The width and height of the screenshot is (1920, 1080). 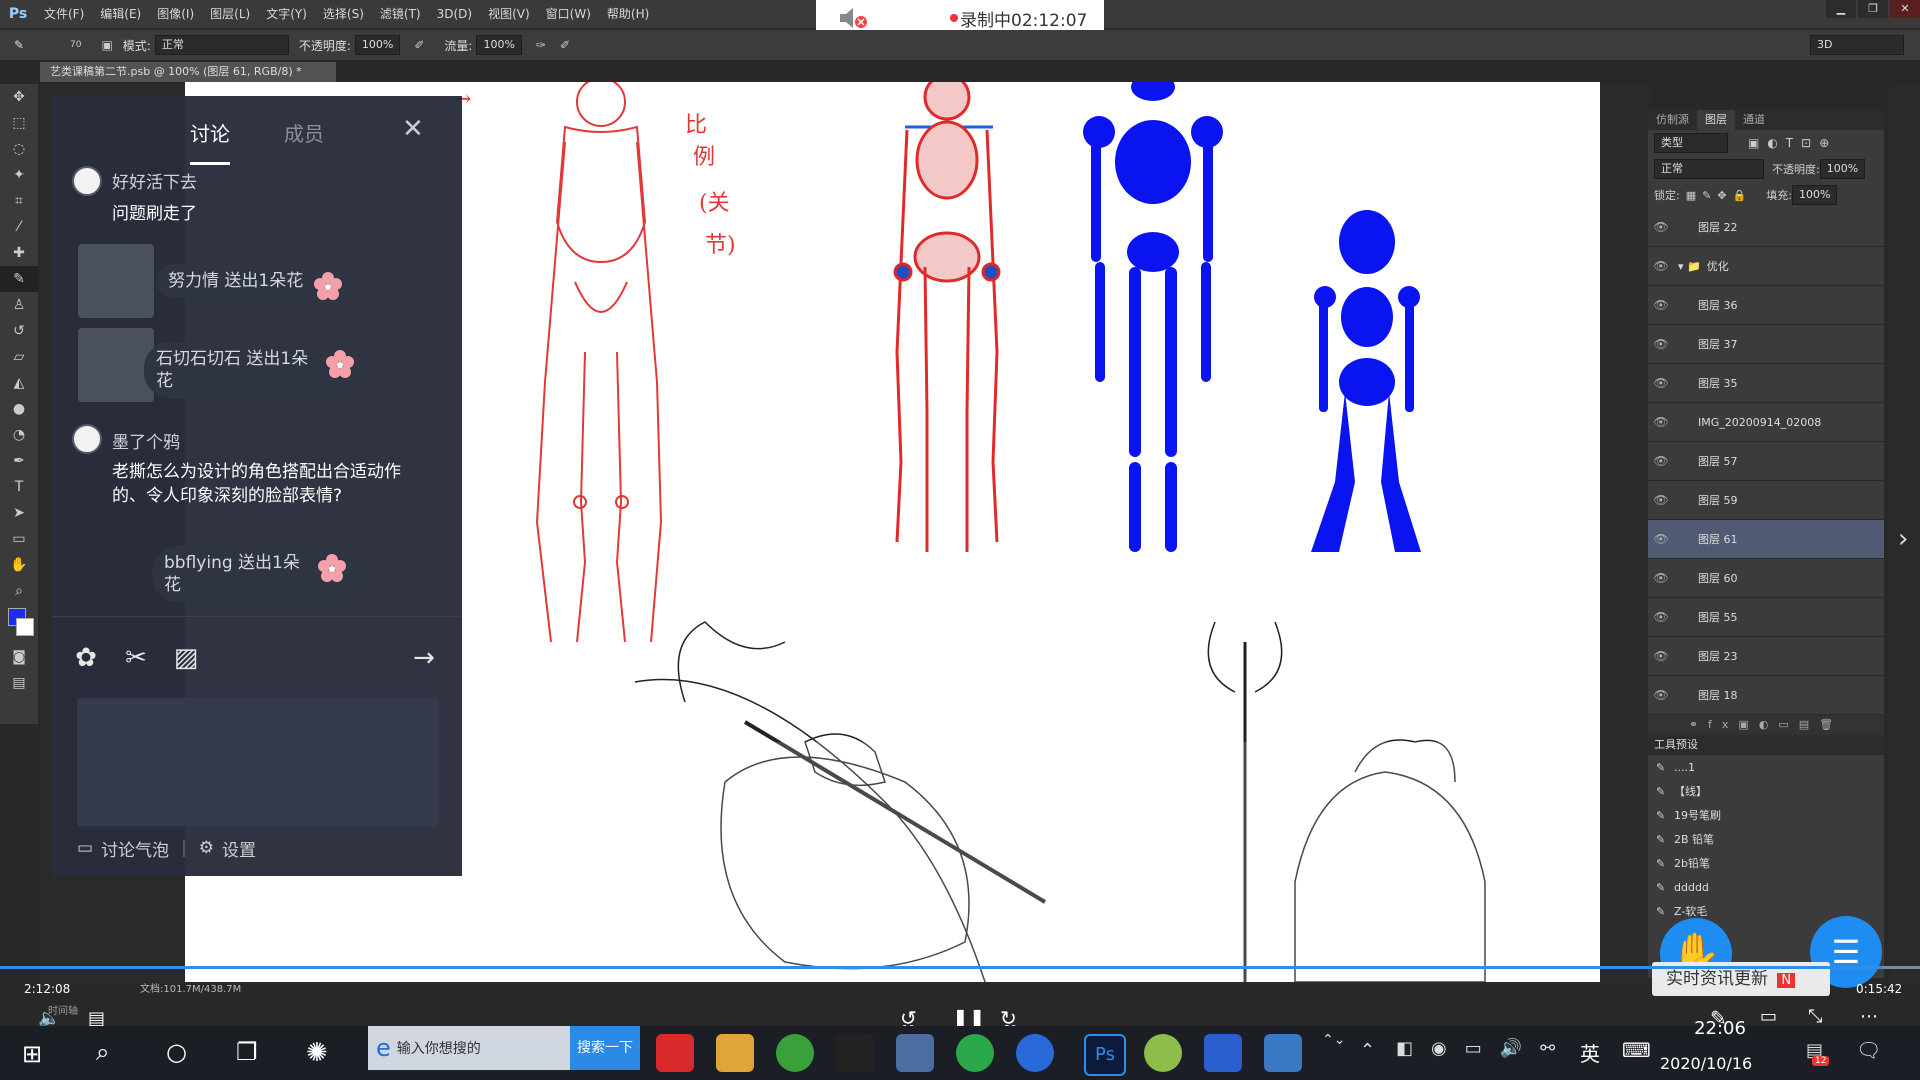 What do you see at coordinates (1766, 815) in the screenshot?
I see `preset-item: ✎ 19号笔刷` at bounding box center [1766, 815].